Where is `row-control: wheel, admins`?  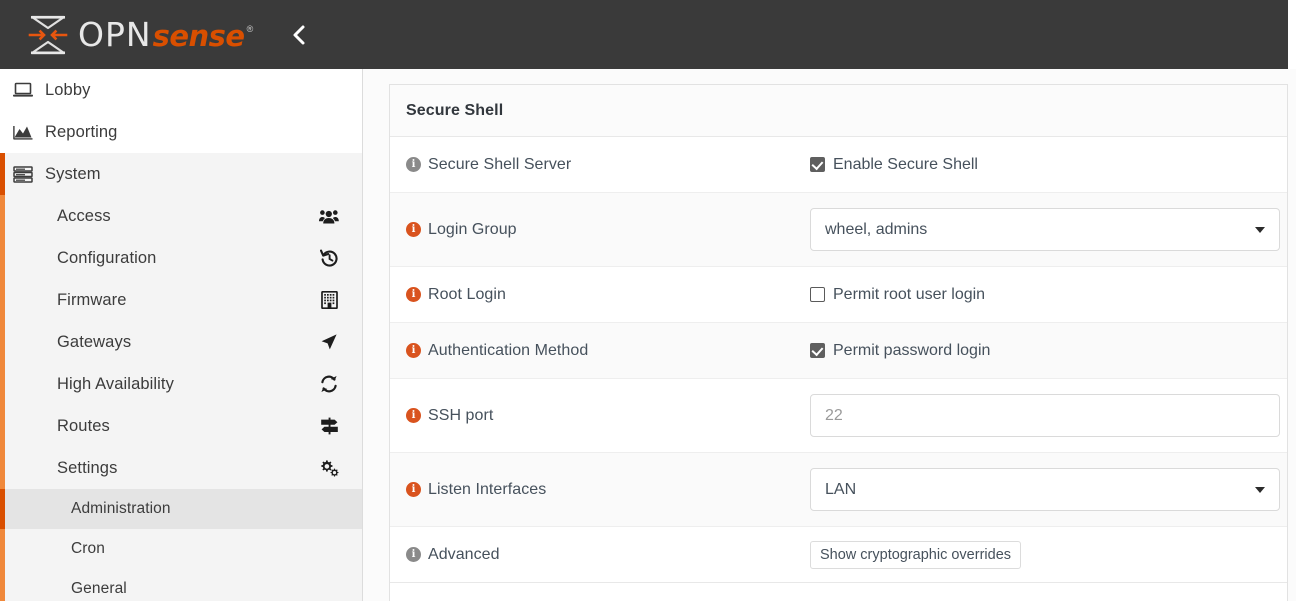
row-control: wheel, admins is located at coordinates (1045, 229).